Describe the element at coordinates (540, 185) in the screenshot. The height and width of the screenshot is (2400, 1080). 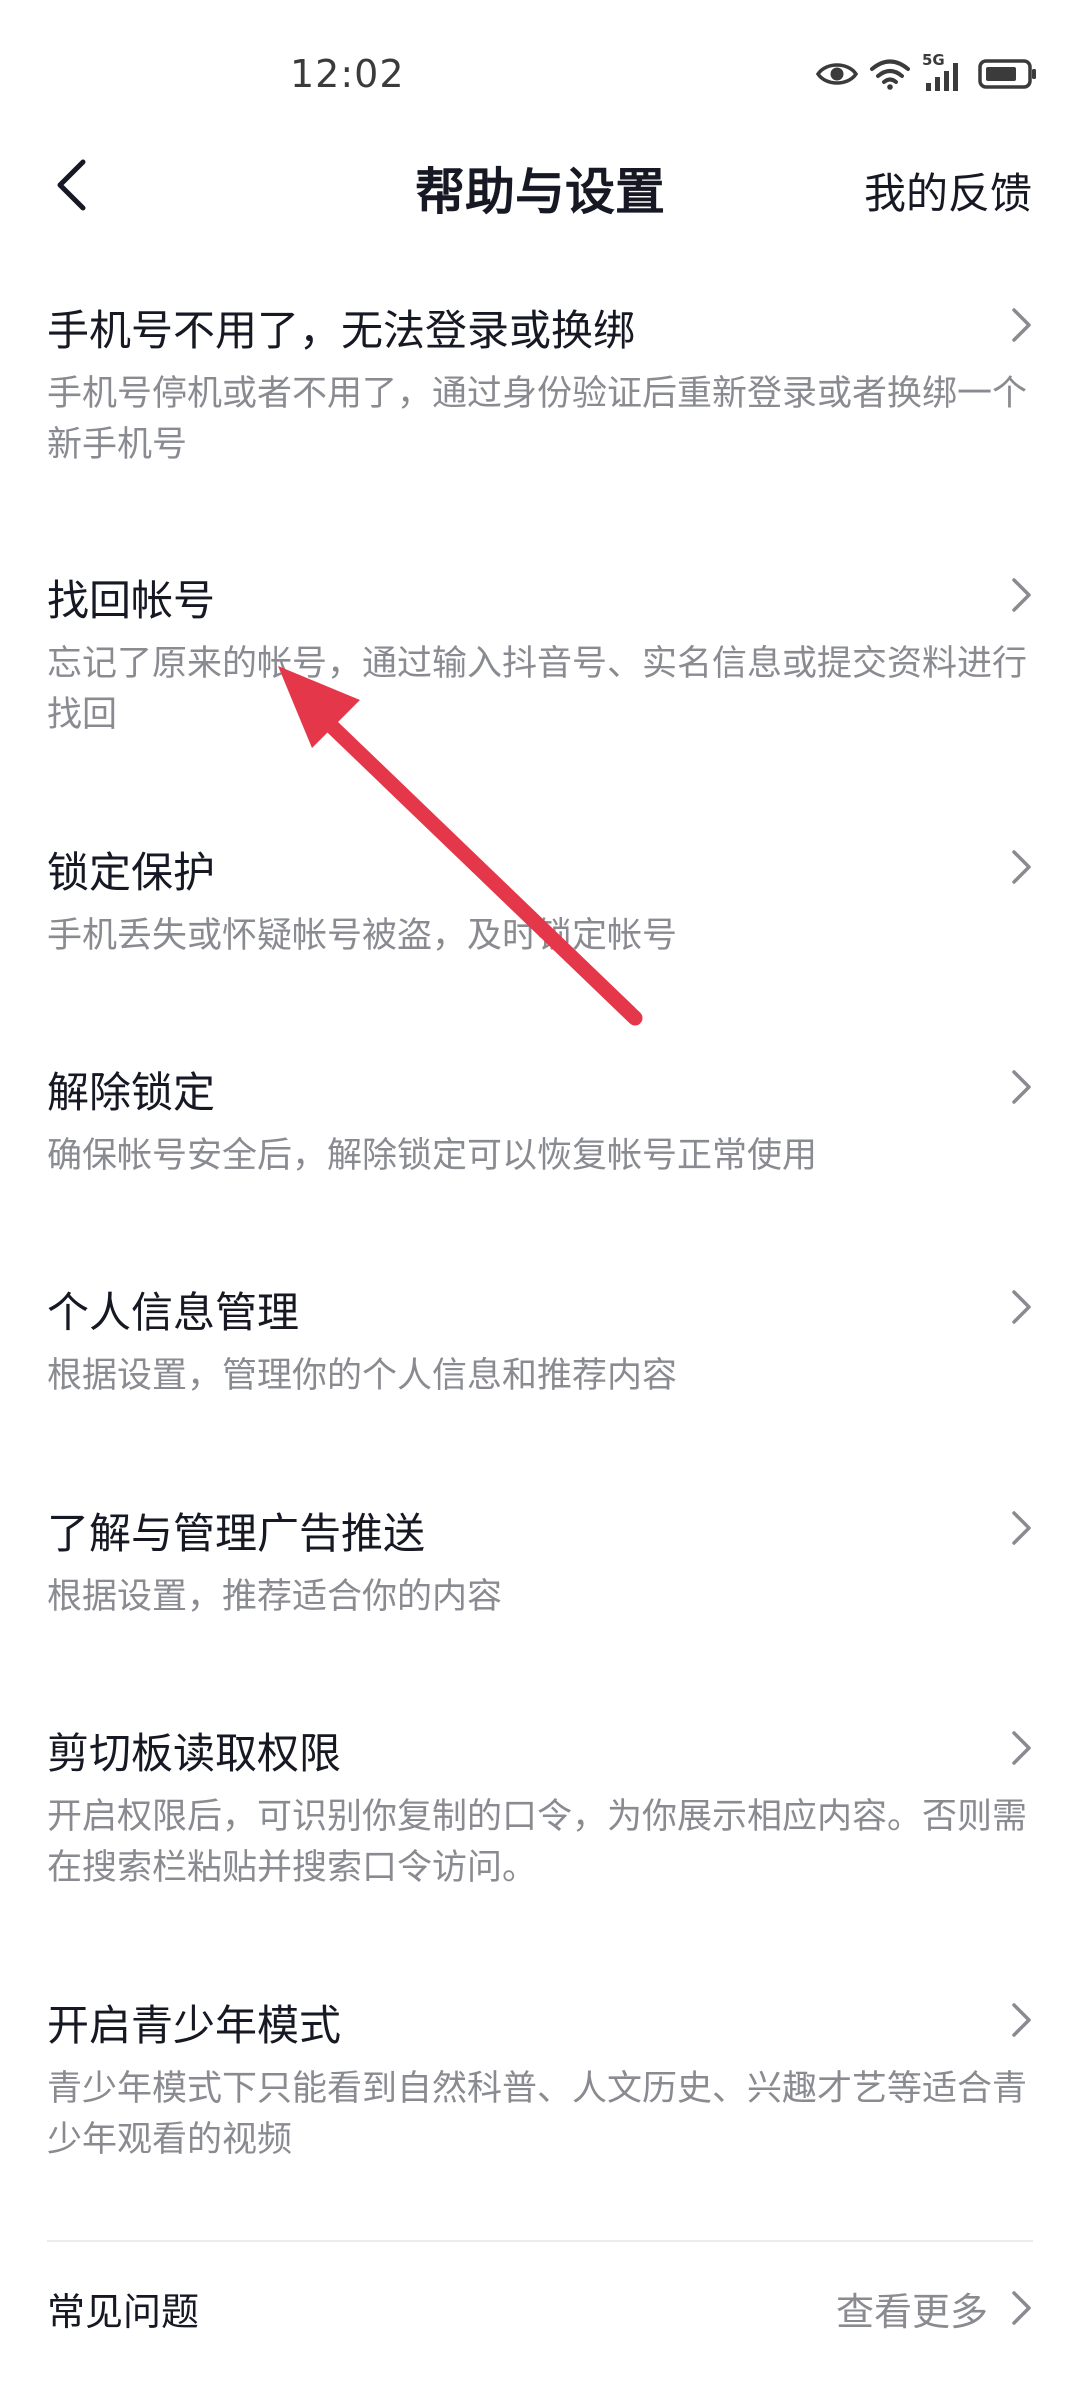
I see `nav-bar: 帮助与设置 我的反馈` at that location.